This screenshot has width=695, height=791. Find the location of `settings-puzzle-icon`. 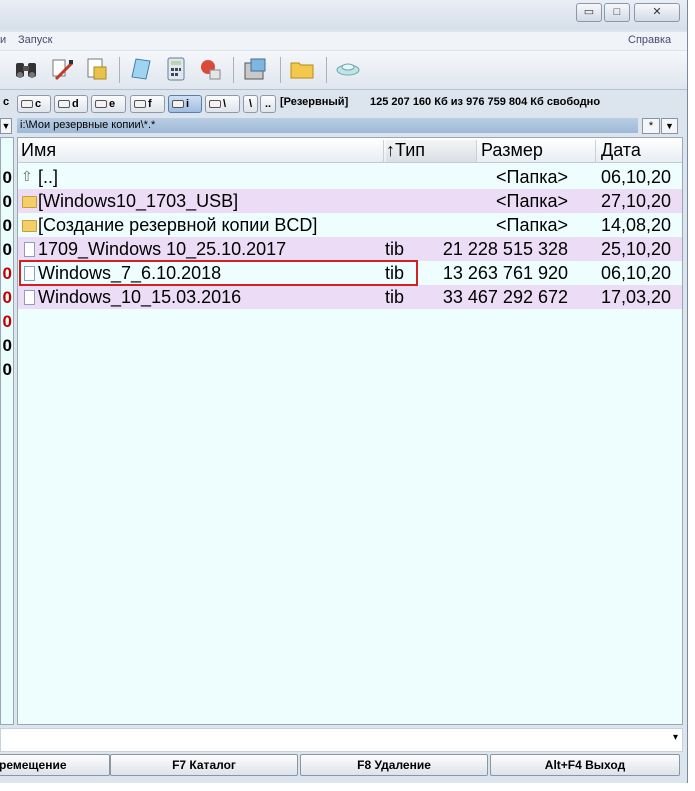

settings-puzzle-icon is located at coordinates (210, 69).